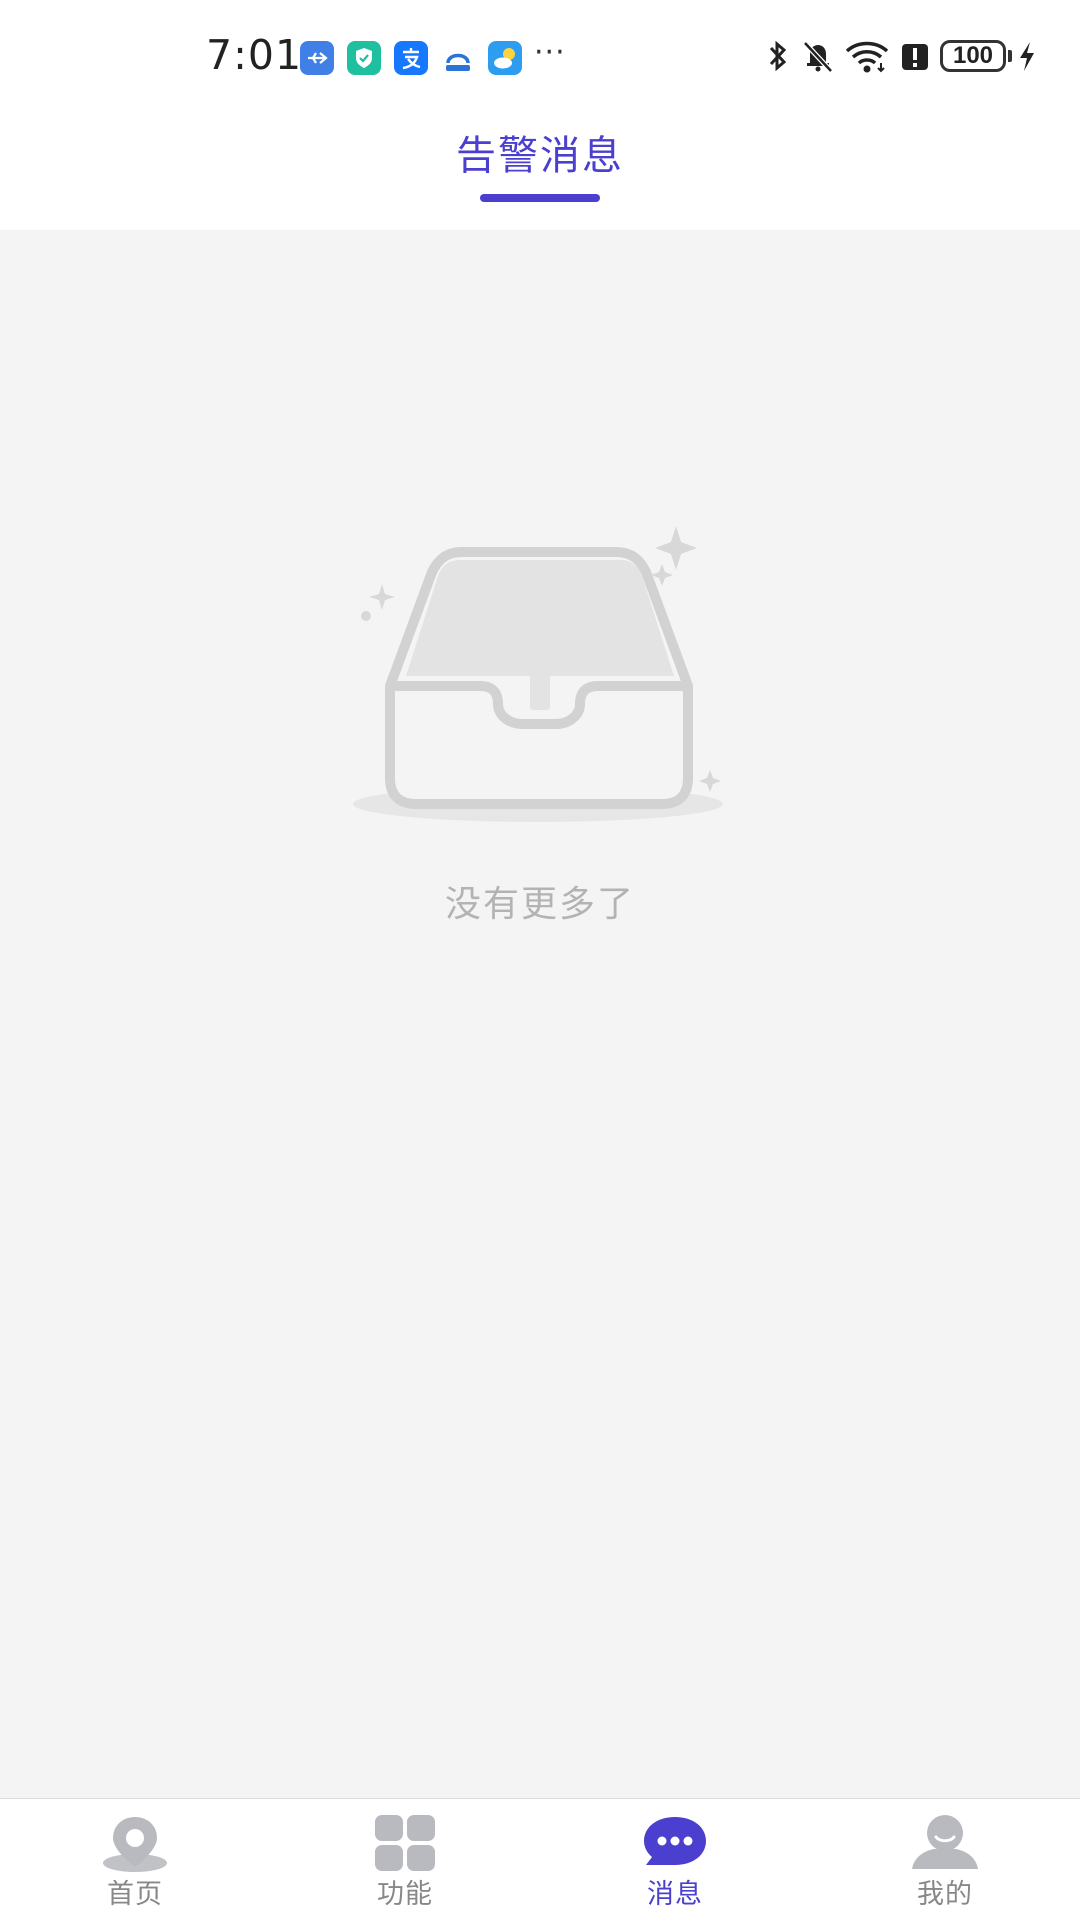 This screenshot has height=1921, width=1080. Describe the element at coordinates (135, 1894) in the screenshot. I see `tab-label: 首页` at that location.